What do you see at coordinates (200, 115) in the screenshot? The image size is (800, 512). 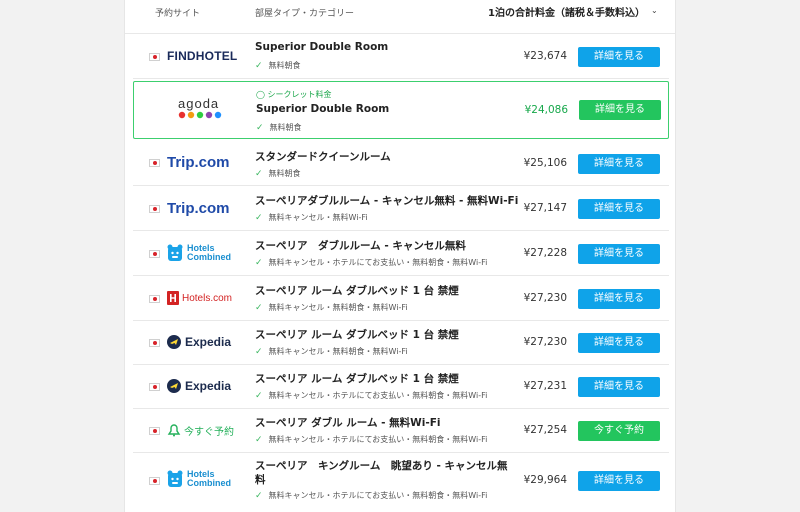 I see `agoda-dots-icon` at bounding box center [200, 115].